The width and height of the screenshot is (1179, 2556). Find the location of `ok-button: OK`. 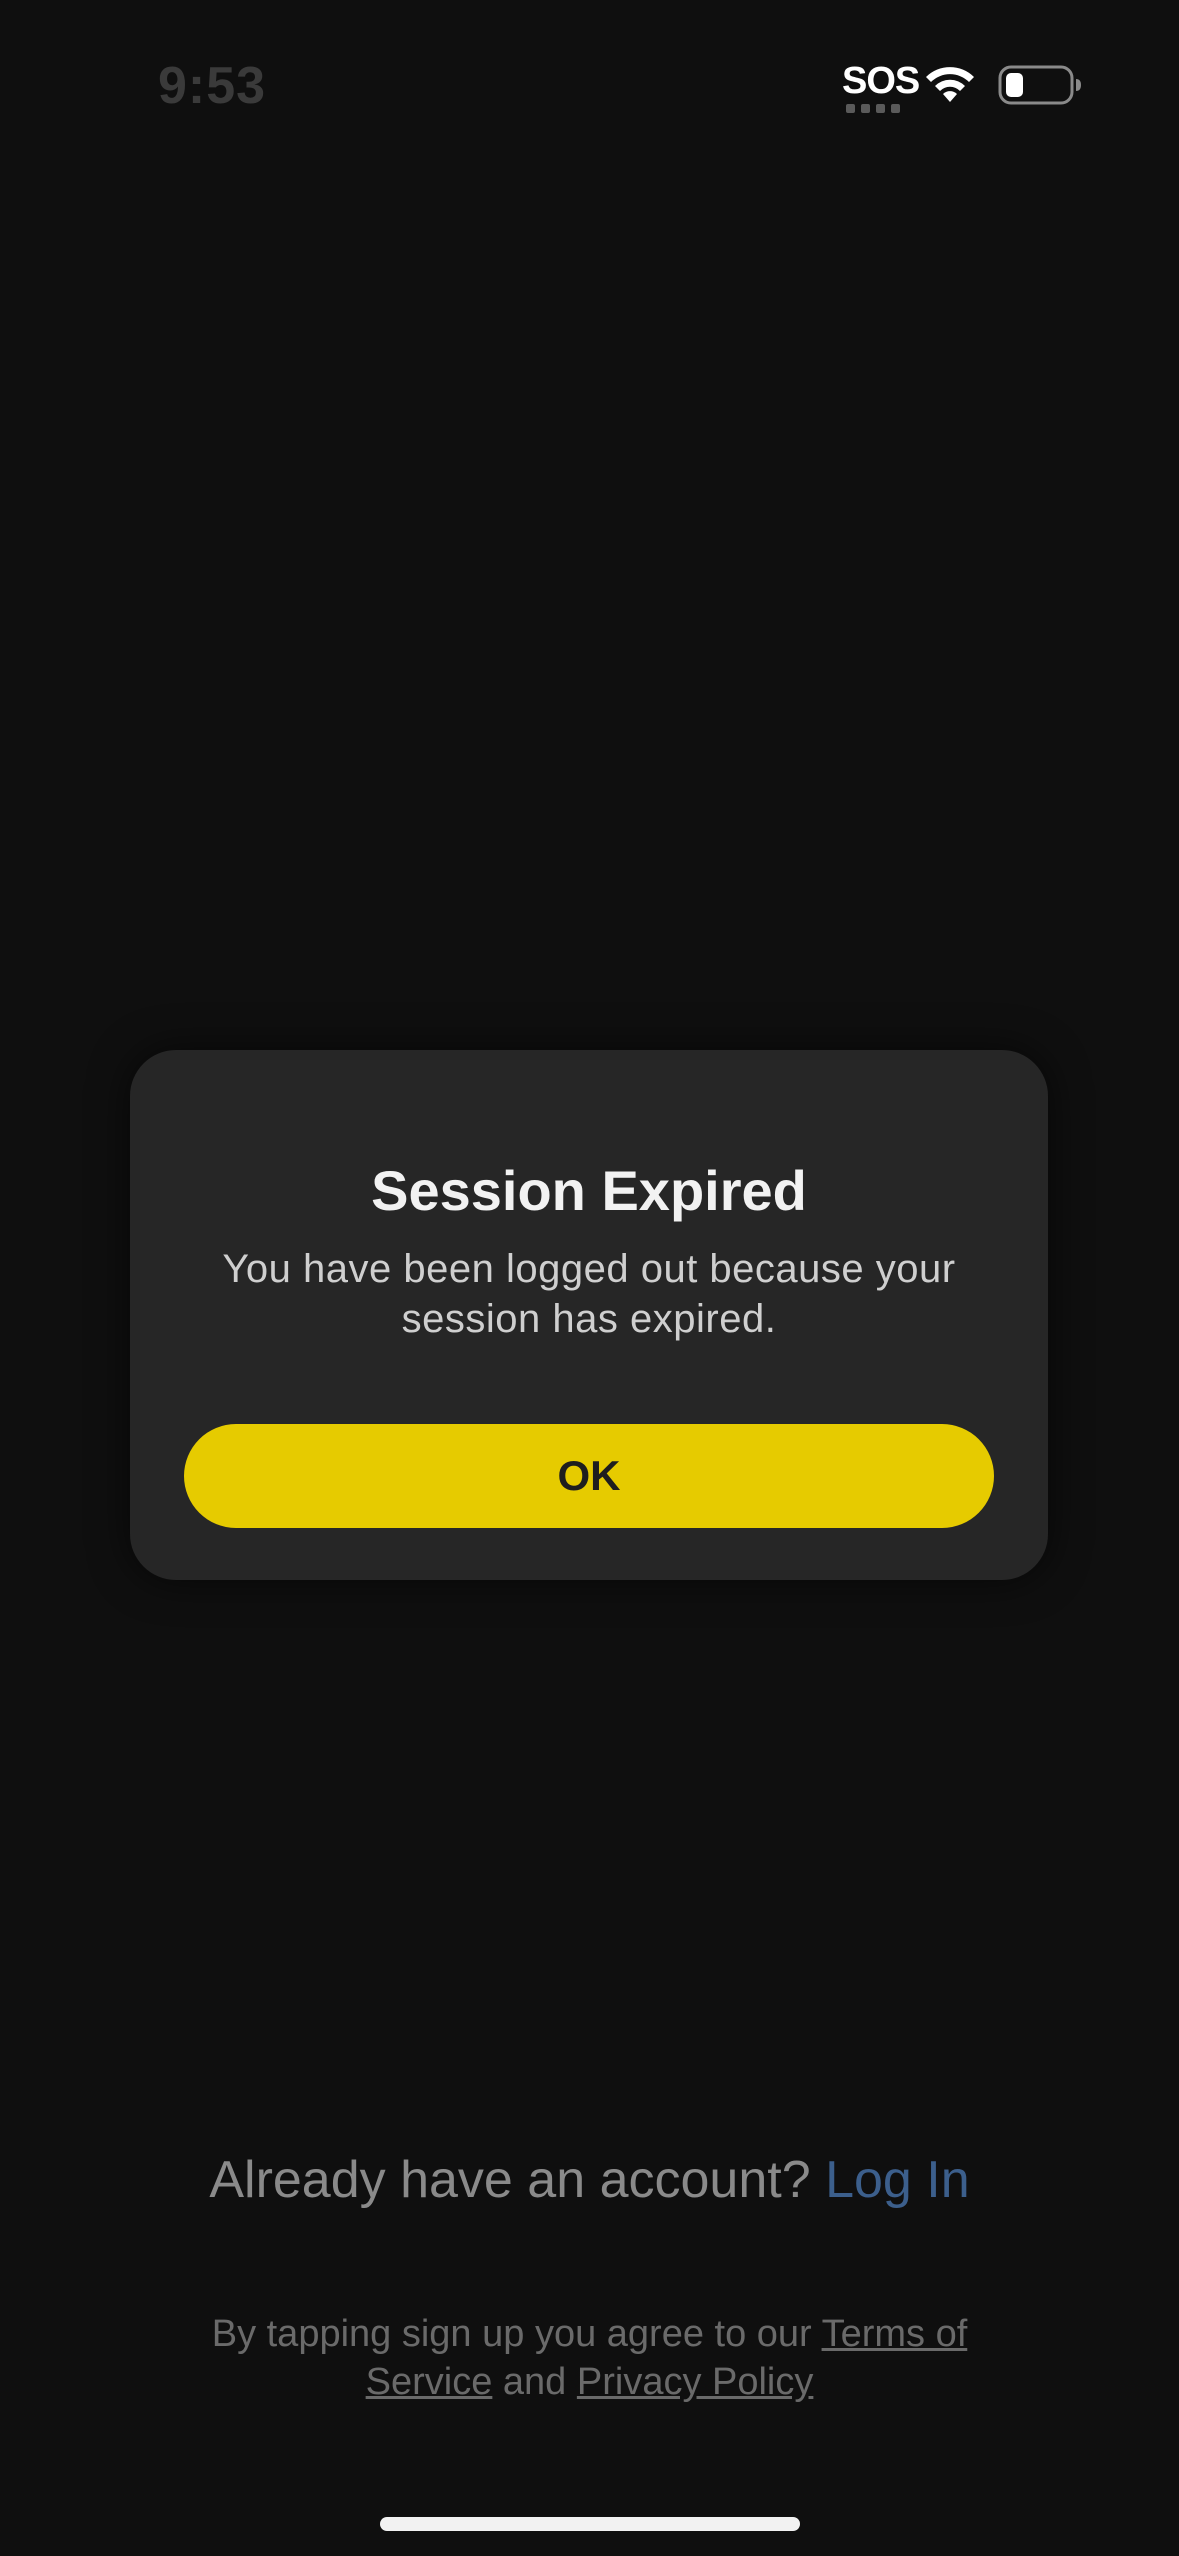

ok-button: OK is located at coordinates (589, 1476).